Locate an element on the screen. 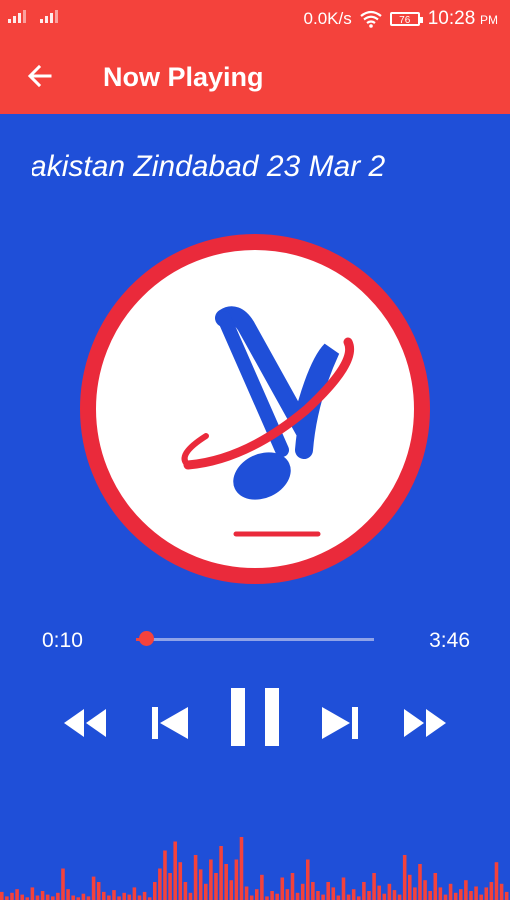 Image resolution: width=510 pixels, height=900 pixels. next-button is located at coordinates (340, 723).